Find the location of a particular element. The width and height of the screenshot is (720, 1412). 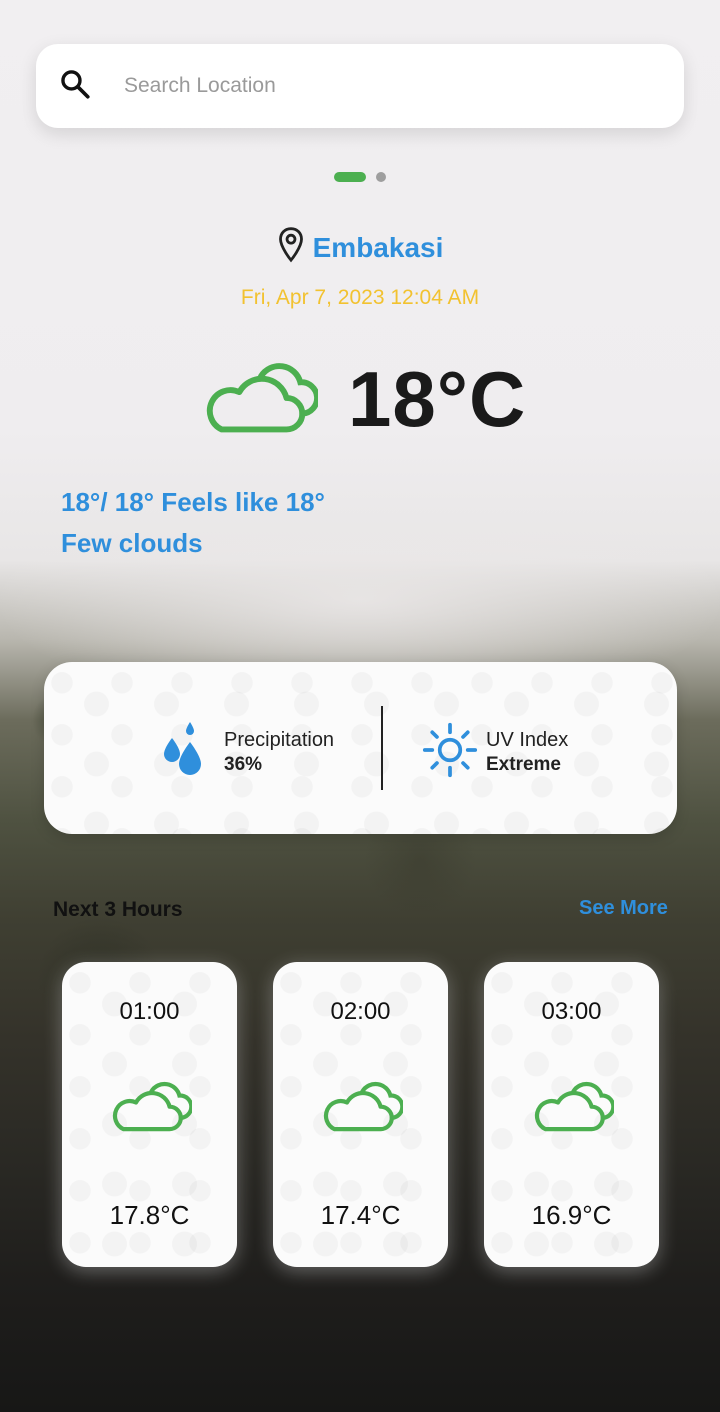

hour-temperature: 16.9°C is located at coordinates (571, 1215).